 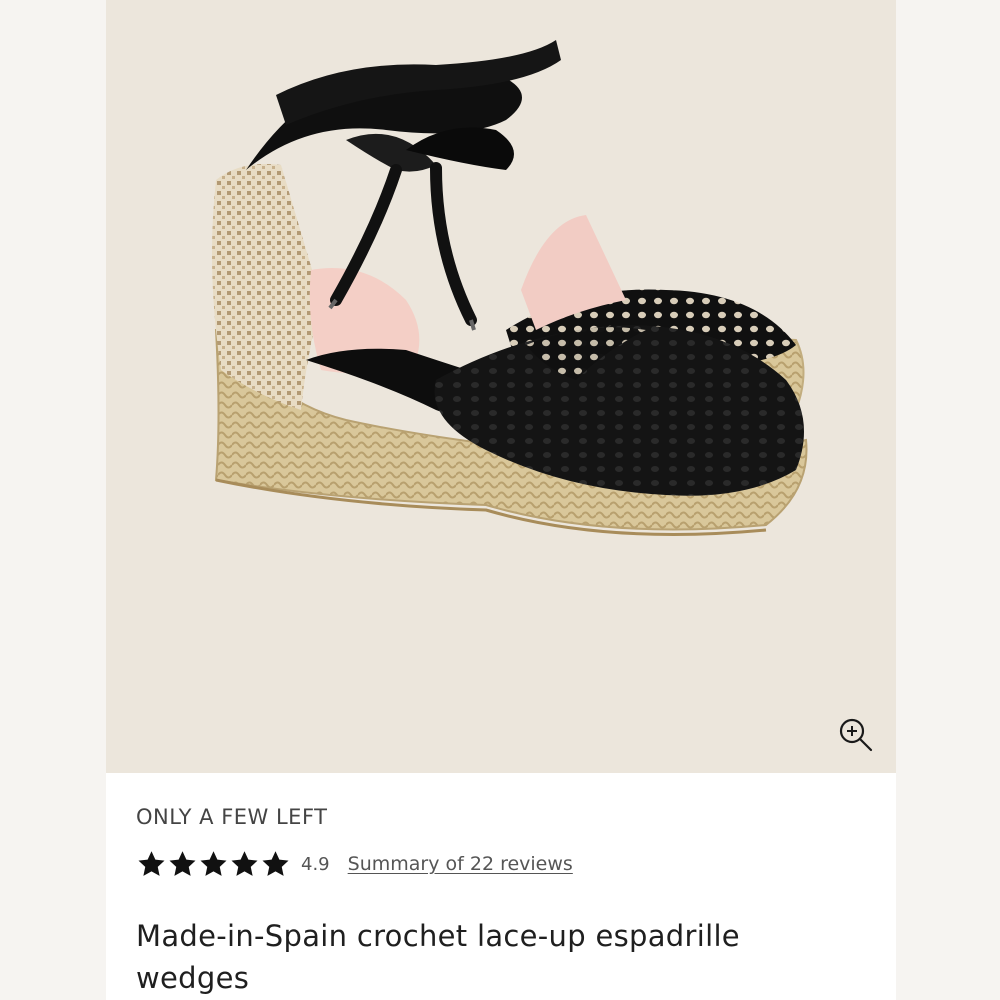 I want to click on zoom-in-icon, so click(x=856, y=735).